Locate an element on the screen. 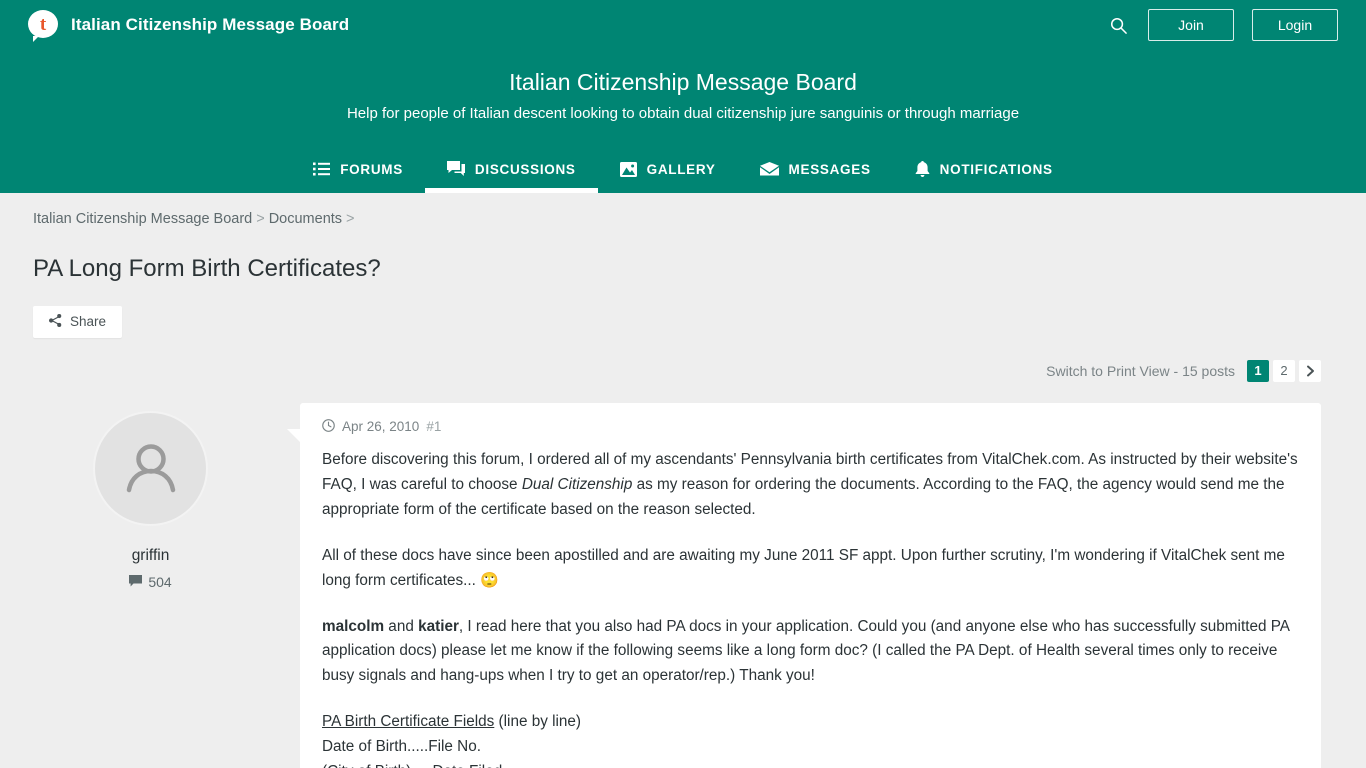 This screenshot has width=1366, height=768. site-logo-icon: t is located at coordinates (43, 26).